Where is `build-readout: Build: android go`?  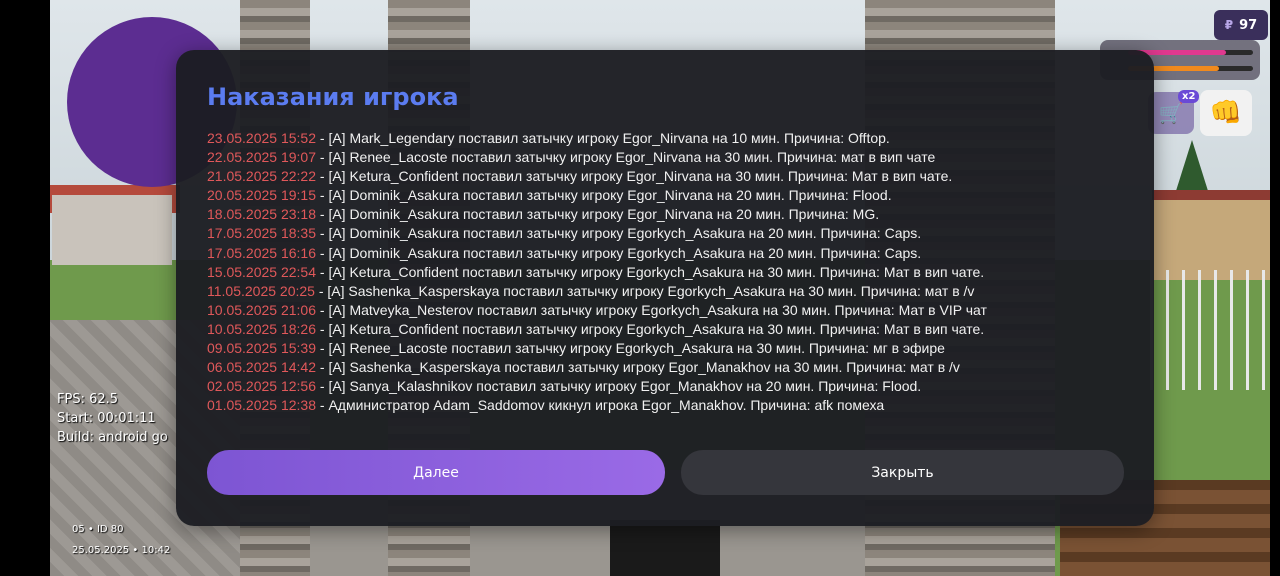 build-readout: Build: android go is located at coordinates (112, 437).